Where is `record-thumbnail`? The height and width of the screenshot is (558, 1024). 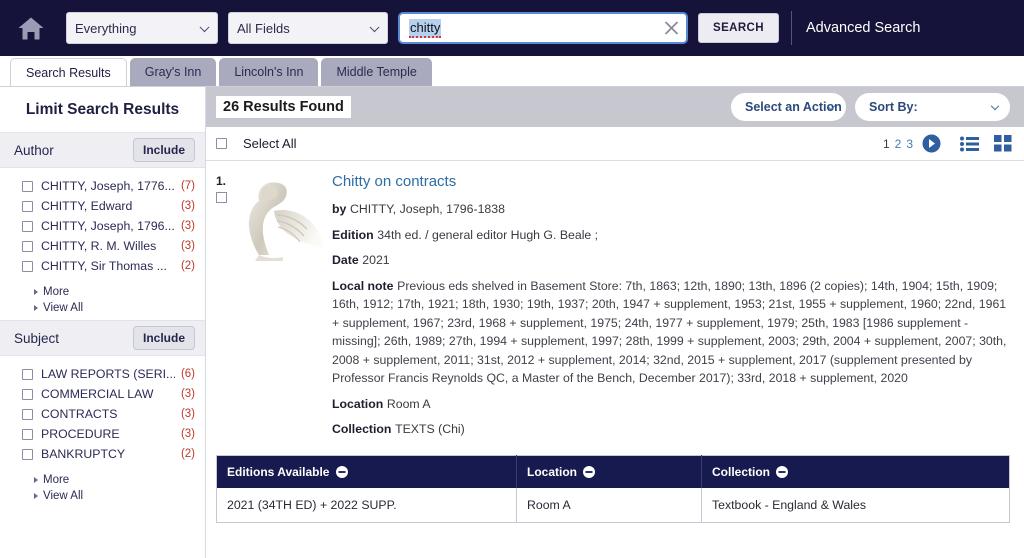 record-thumbnail is located at coordinates (280, 309).